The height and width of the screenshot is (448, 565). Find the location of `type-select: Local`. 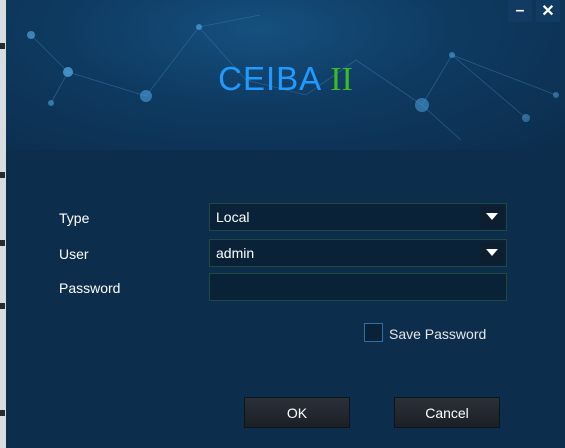

type-select: Local is located at coordinates (358, 217).